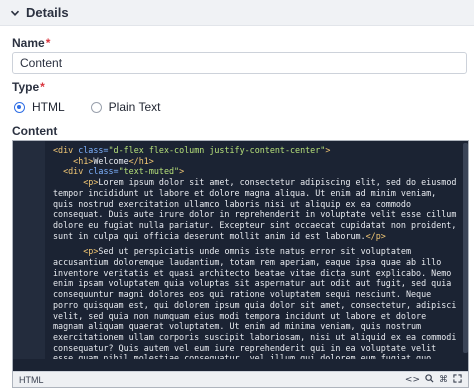 This screenshot has height=392, width=474. Describe the element at coordinates (48, 107) in the screenshot. I see `radio-html-label: HTML` at that location.